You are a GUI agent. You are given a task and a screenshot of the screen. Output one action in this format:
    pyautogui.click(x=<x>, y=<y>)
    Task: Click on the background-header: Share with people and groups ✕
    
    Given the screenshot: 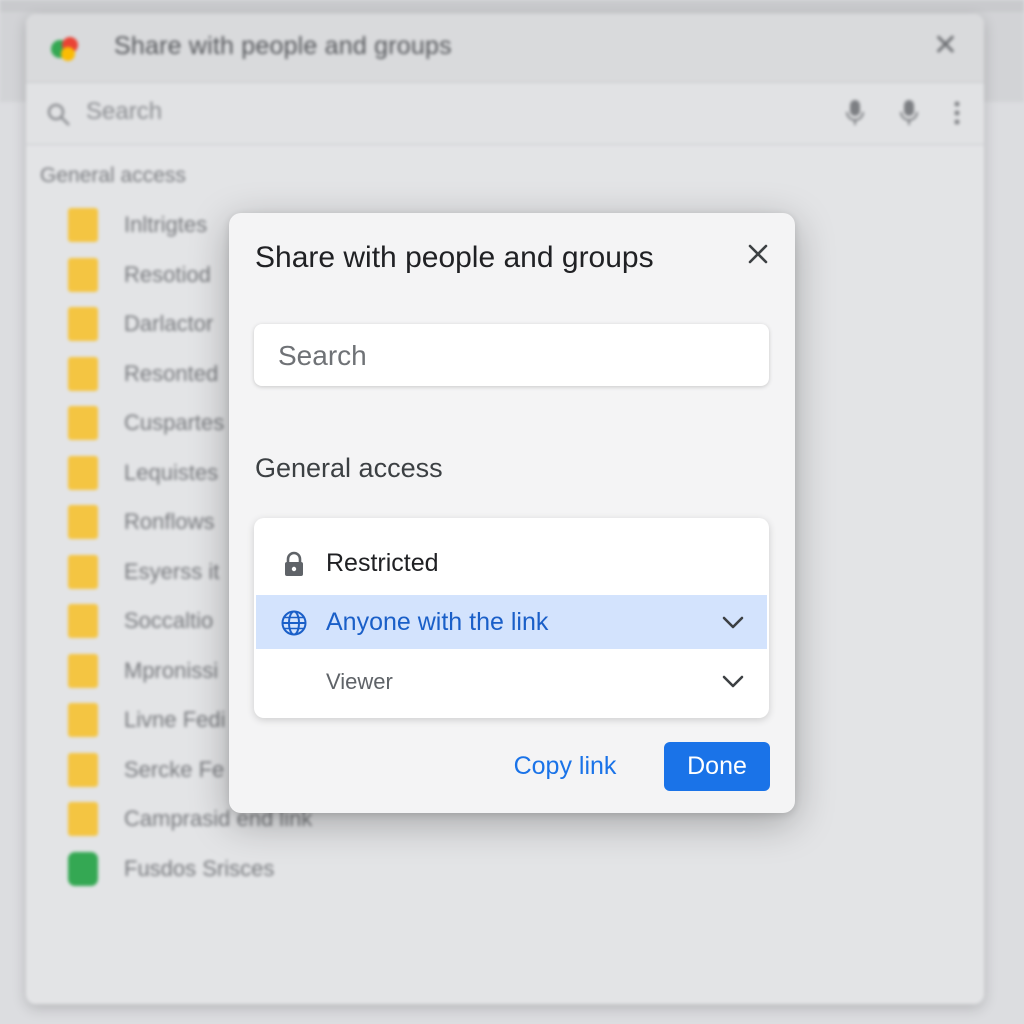 What is the action you would take?
    pyautogui.click(x=505, y=48)
    